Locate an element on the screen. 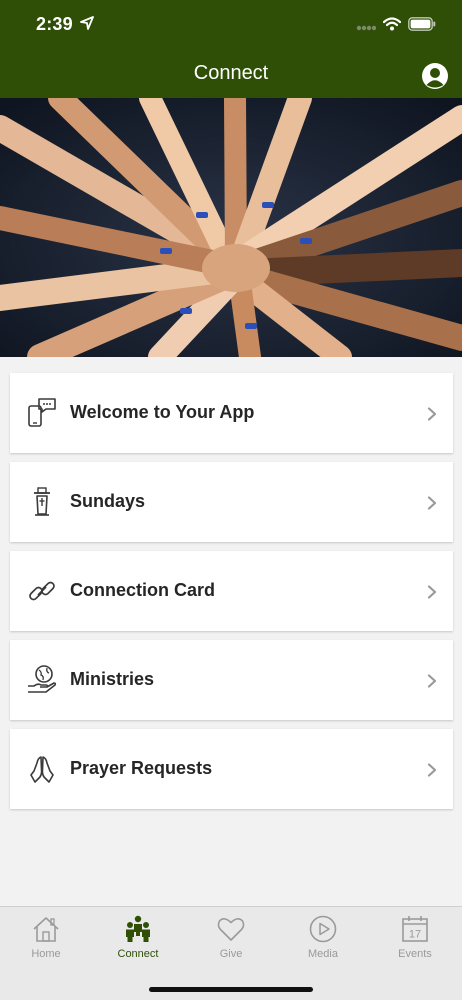 The width and height of the screenshot is (462, 1000). menu-item-label: Sundays is located at coordinates (108, 501).